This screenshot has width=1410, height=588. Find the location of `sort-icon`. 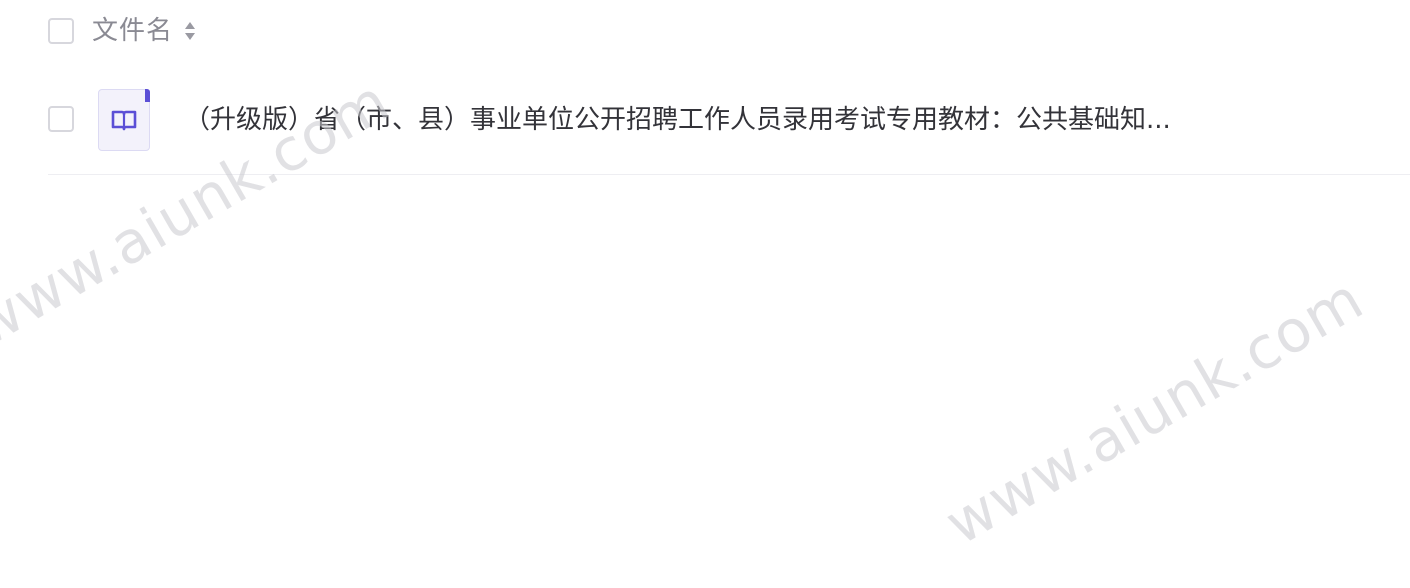

sort-icon is located at coordinates (190, 31).